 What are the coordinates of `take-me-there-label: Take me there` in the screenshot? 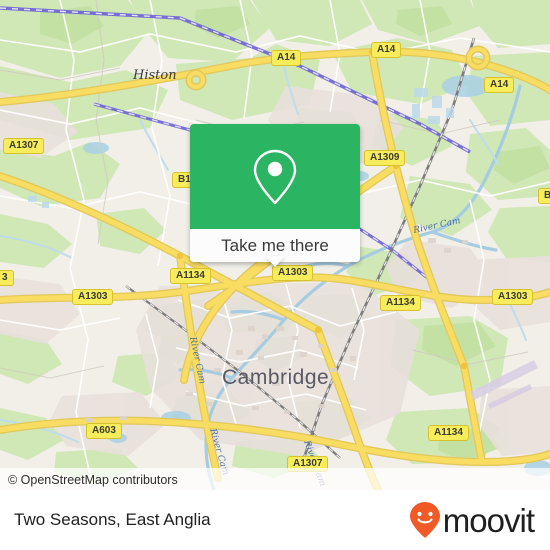 It's located at (275, 245).